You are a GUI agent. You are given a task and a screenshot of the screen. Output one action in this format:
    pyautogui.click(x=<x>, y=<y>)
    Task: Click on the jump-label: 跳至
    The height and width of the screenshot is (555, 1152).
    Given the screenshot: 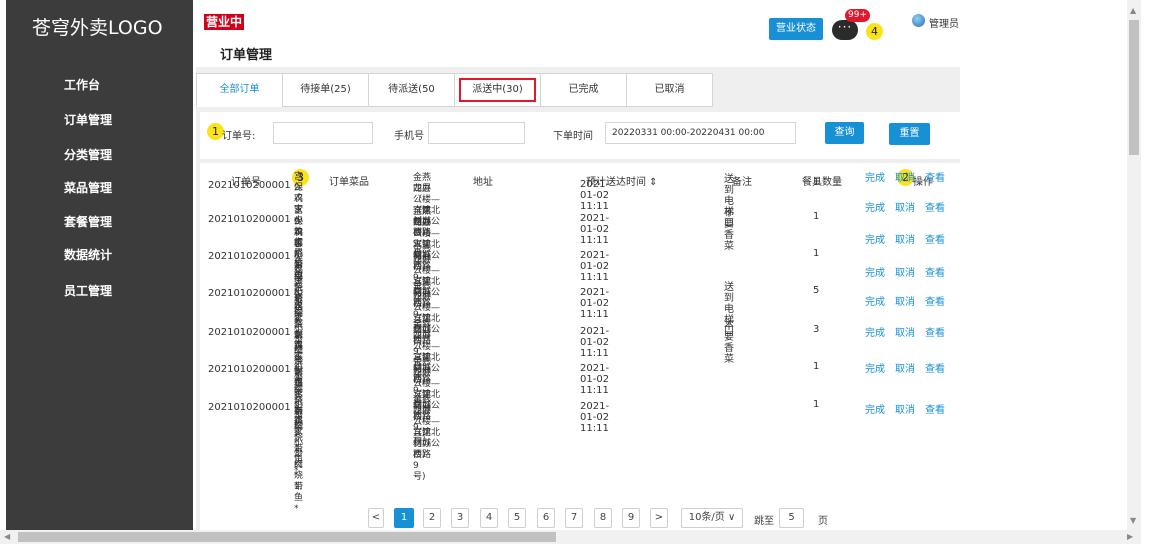 What is the action you would take?
    pyautogui.click(x=764, y=521)
    